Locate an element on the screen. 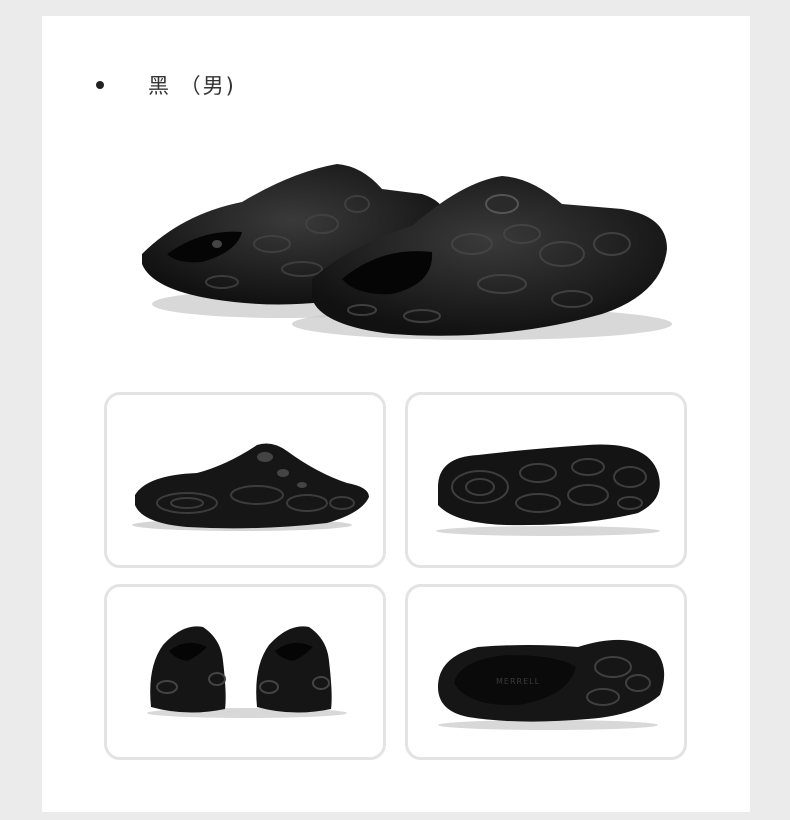 The image size is (790, 820). back-view-card is located at coordinates (245, 672).